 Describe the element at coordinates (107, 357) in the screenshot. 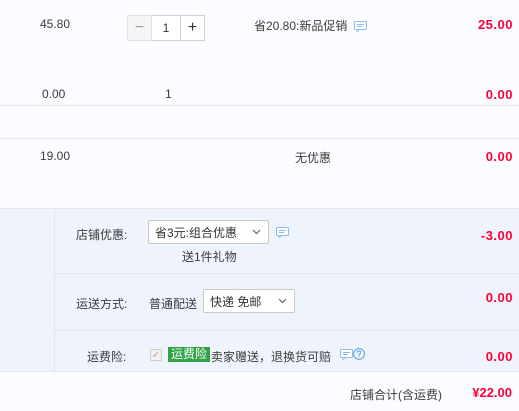

I see `insurance-label: 运费险:` at that location.